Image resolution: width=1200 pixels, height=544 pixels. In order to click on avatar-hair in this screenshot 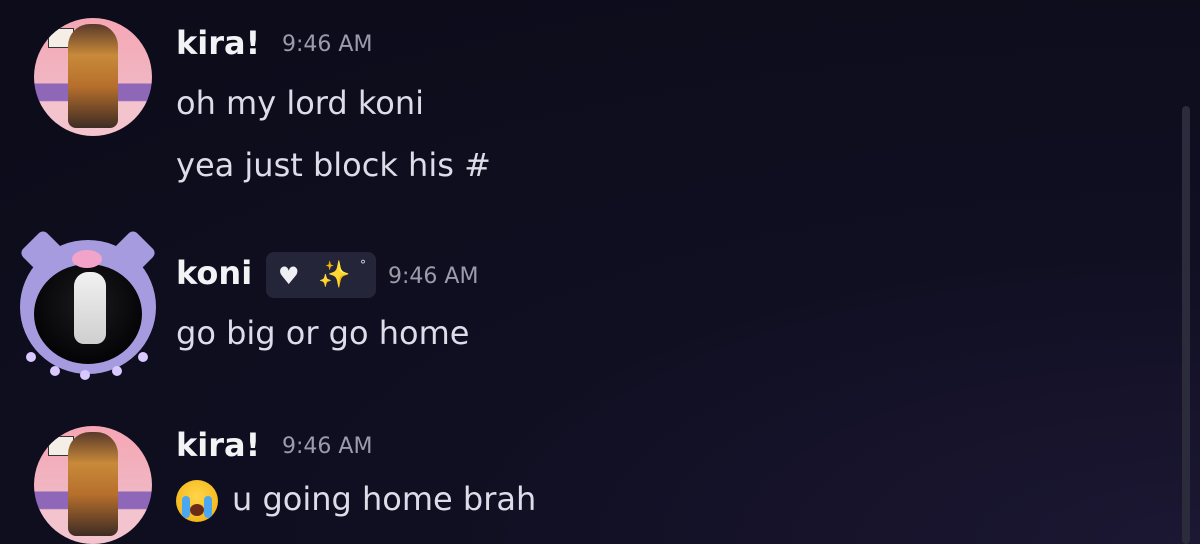, I will do `click(90, 308)`.